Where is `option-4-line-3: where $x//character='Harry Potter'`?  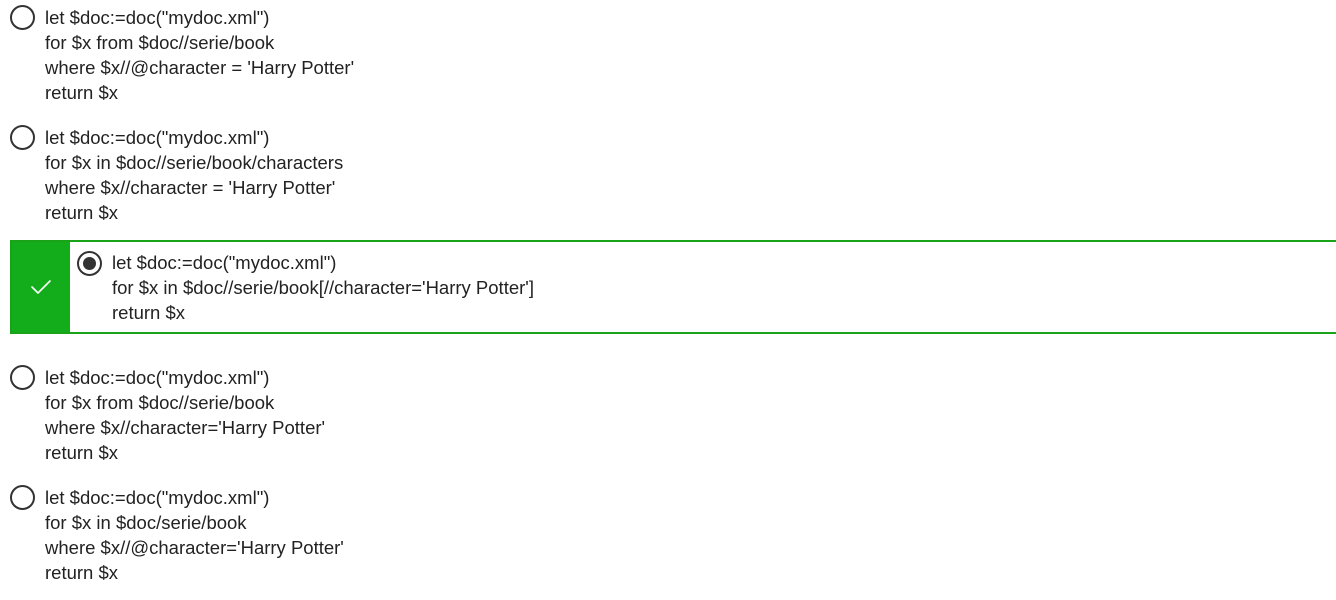
option-4-line-3: where $x//character='Harry Potter' is located at coordinates (185, 427).